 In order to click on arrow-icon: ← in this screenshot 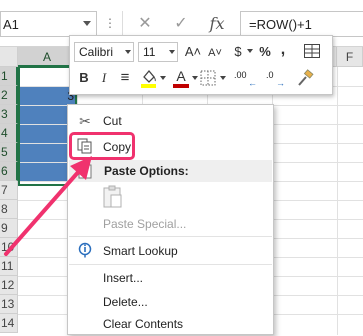, I will do `click(252, 83)`.